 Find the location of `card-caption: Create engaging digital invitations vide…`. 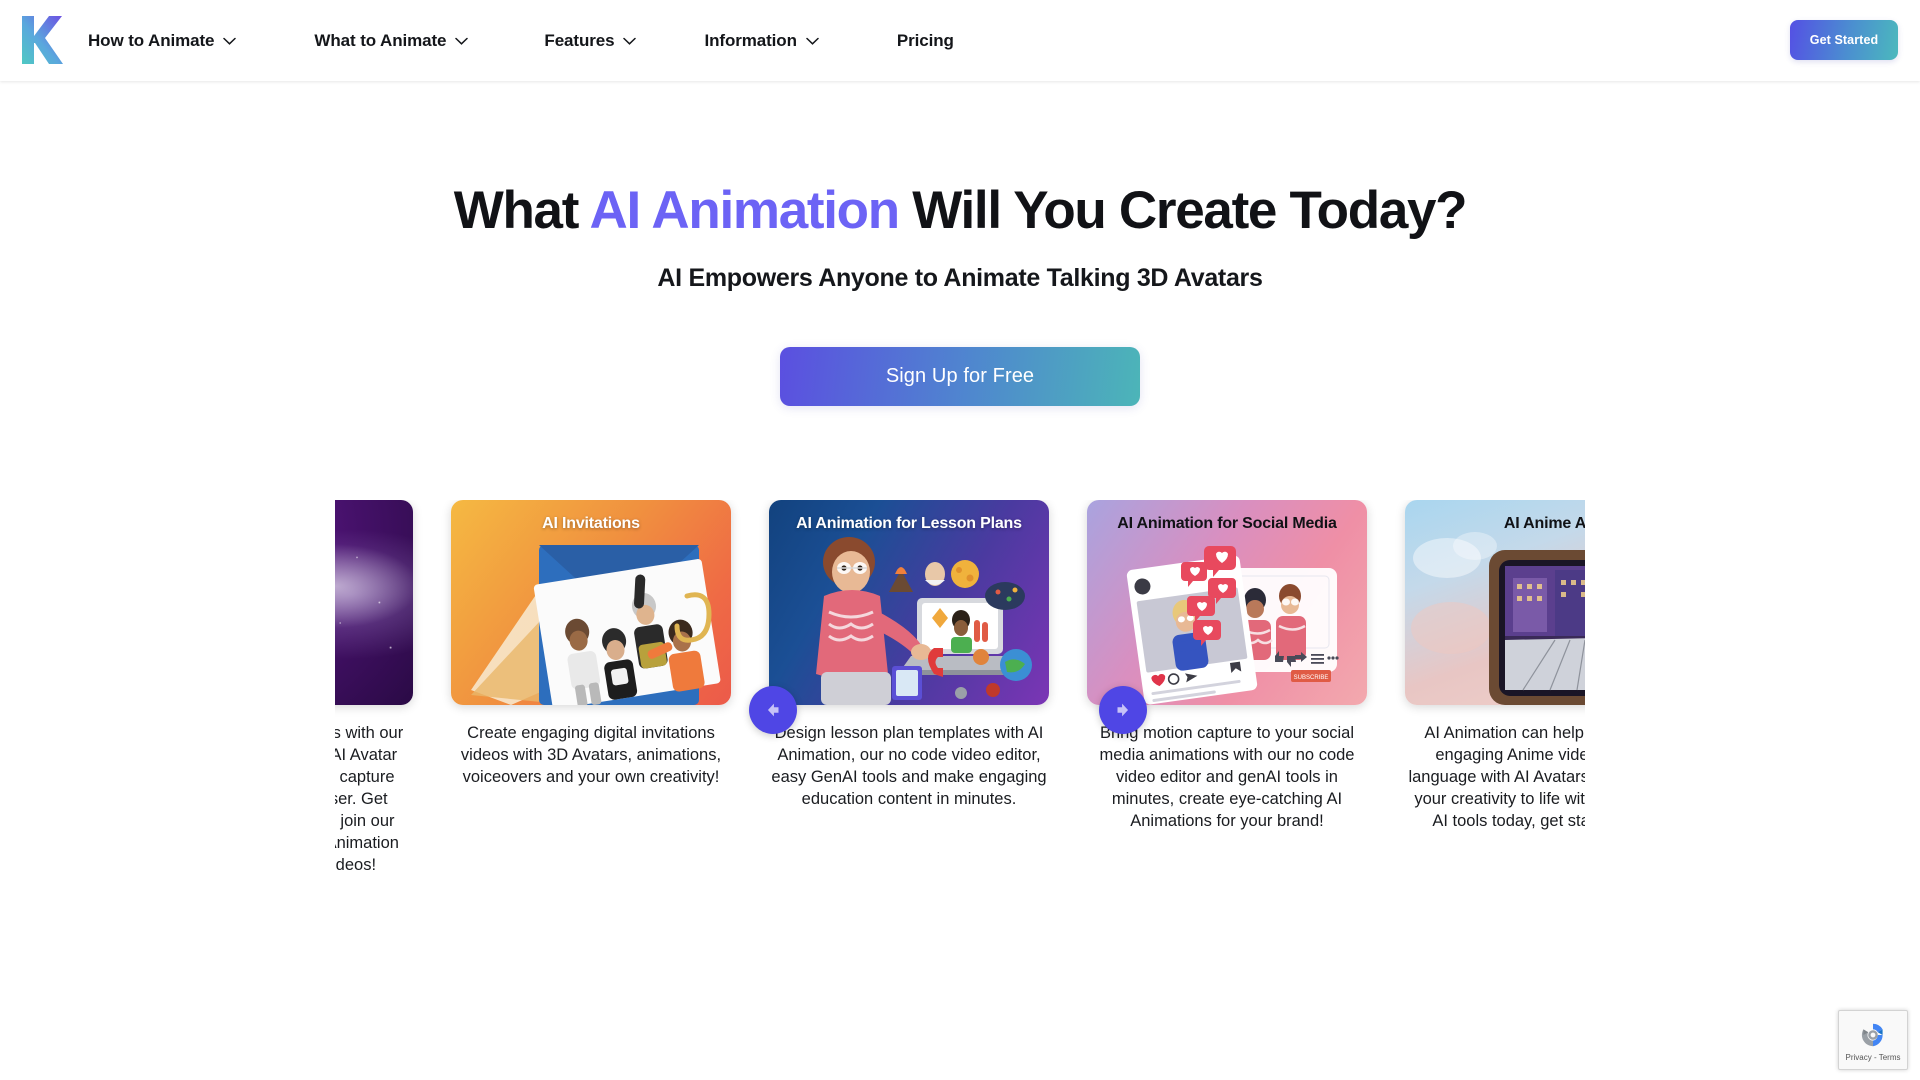

card-caption: Create engaging digital invitations vide… is located at coordinates (591, 755).